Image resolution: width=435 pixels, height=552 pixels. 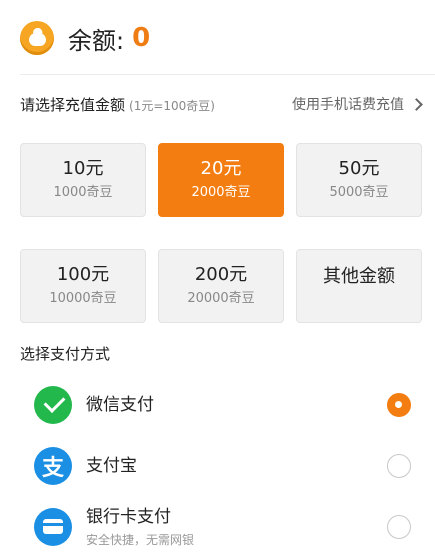 I want to click on amount-value: 其他金额, so click(x=359, y=276).